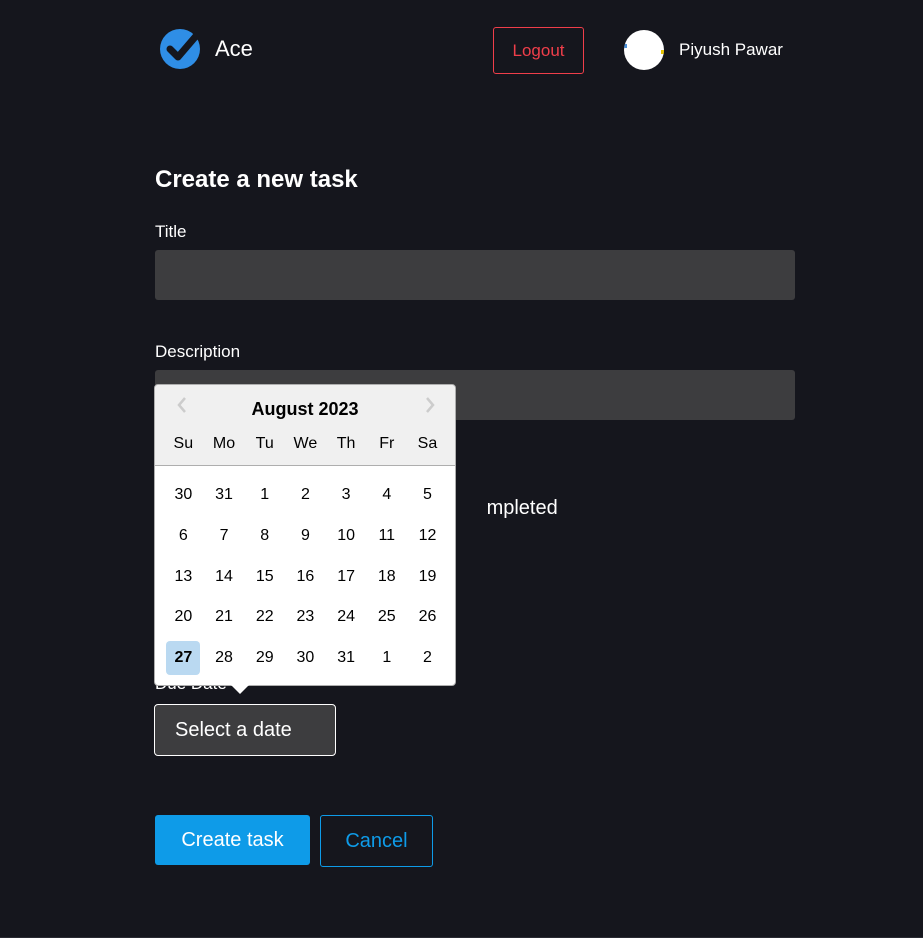  I want to click on datepicker-day-label: 29, so click(264, 658).